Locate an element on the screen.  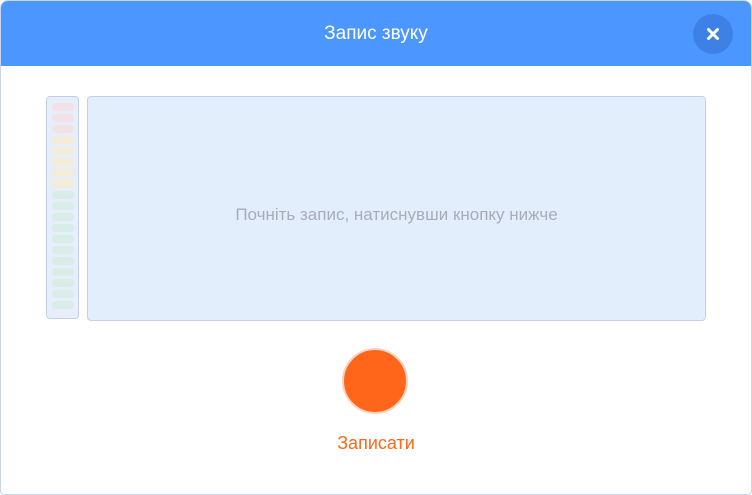
dialog-header: Запис звуку is located at coordinates (376, 33).